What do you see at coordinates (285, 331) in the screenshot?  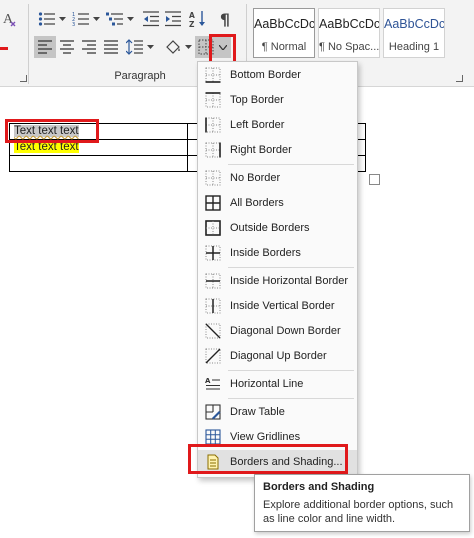 I see `menu-item-label: Diagonal Down Border` at bounding box center [285, 331].